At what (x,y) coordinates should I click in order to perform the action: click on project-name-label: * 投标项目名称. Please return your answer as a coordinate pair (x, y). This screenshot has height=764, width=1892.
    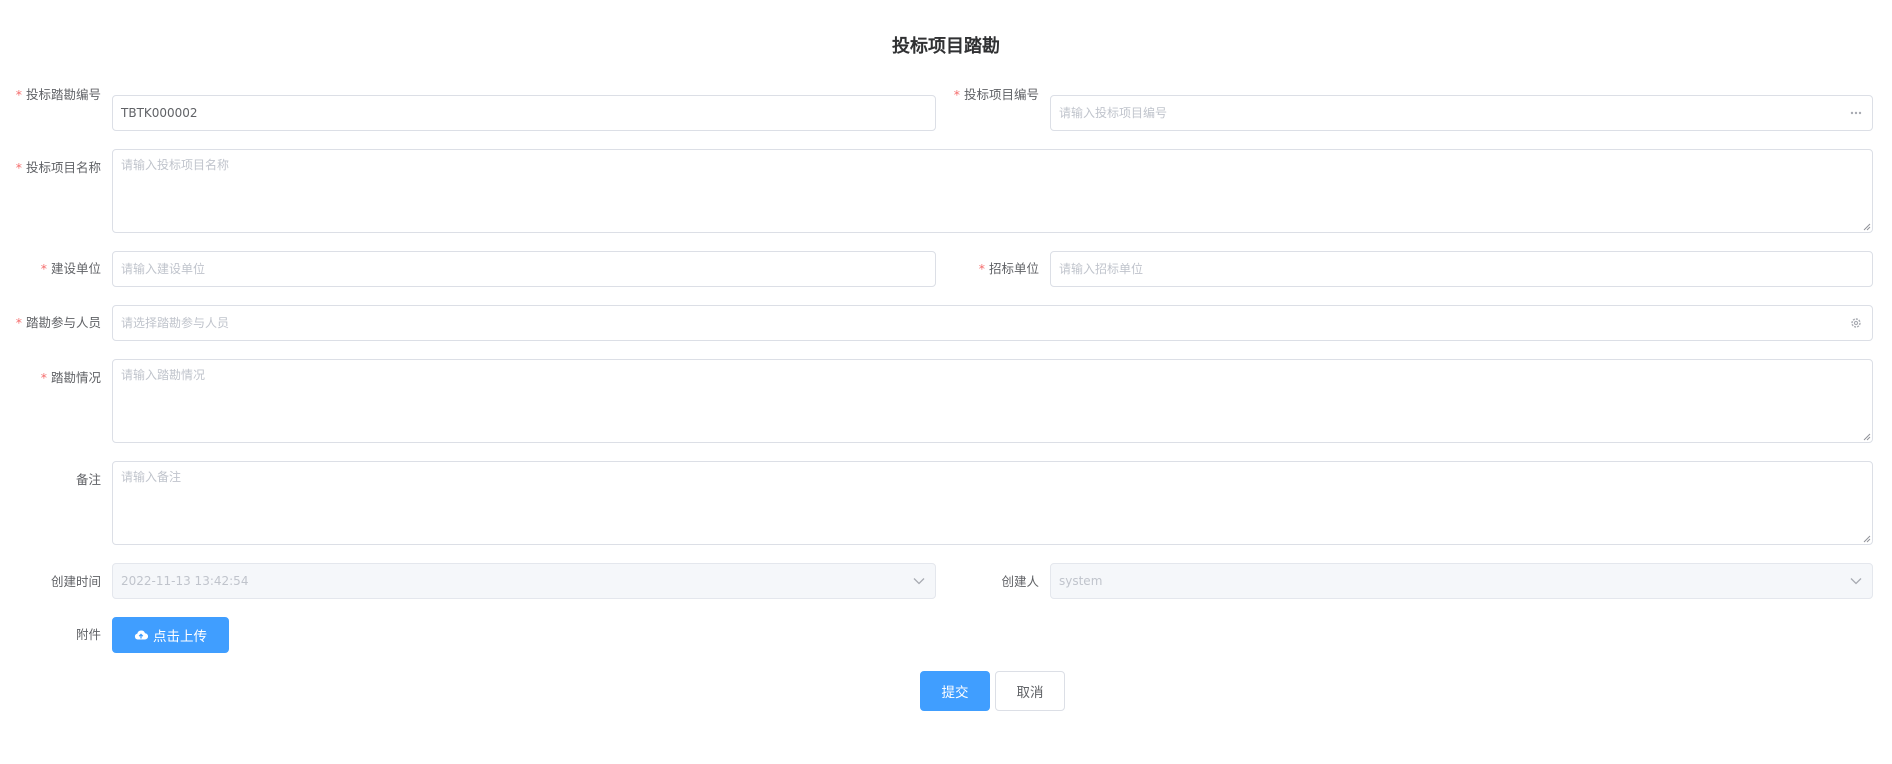
    Looking at the image, I should click on (58, 167).